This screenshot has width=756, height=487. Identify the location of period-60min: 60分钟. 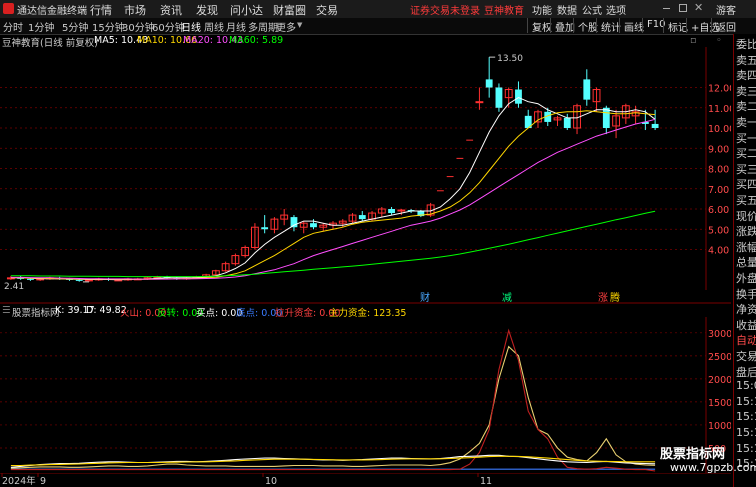
(168, 26).